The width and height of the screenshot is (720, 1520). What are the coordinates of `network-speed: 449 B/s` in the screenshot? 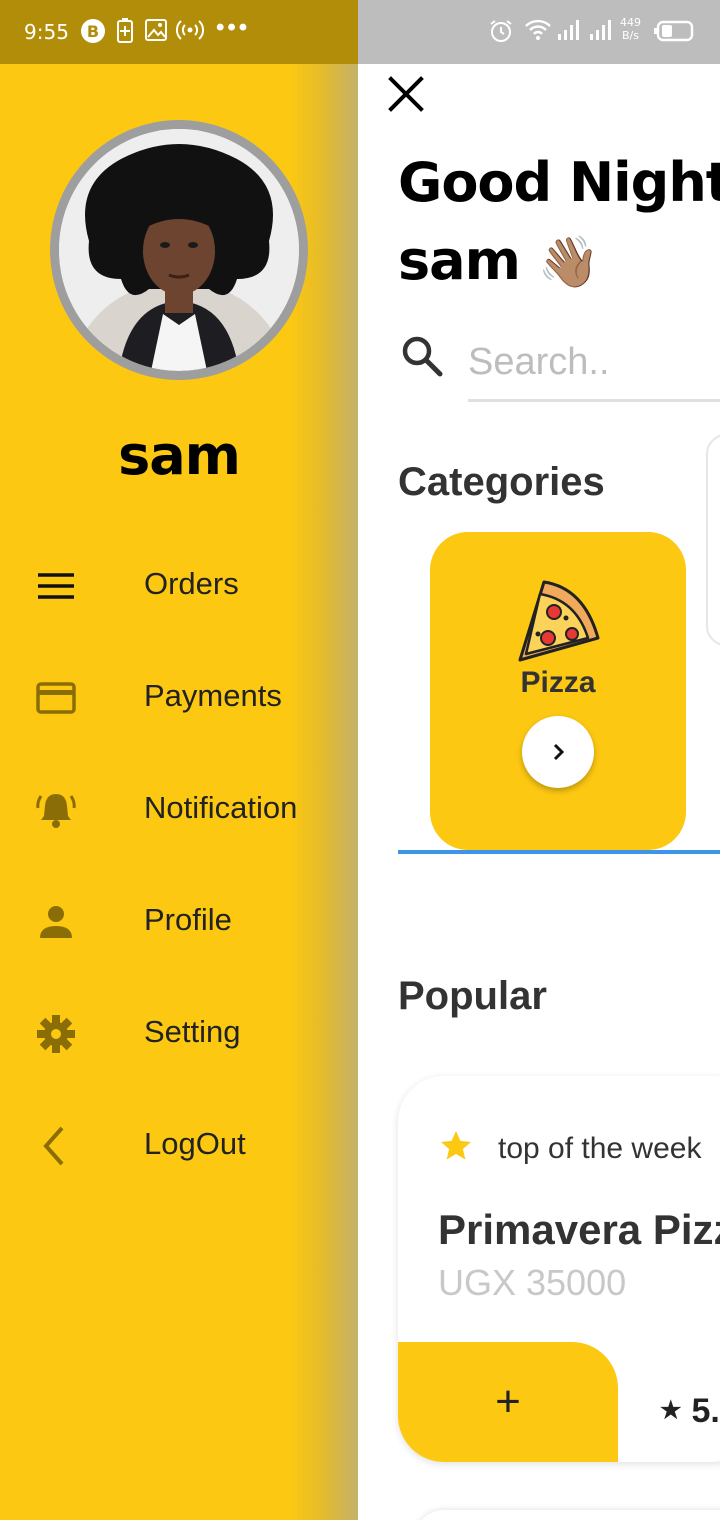 It's located at (630, 29).